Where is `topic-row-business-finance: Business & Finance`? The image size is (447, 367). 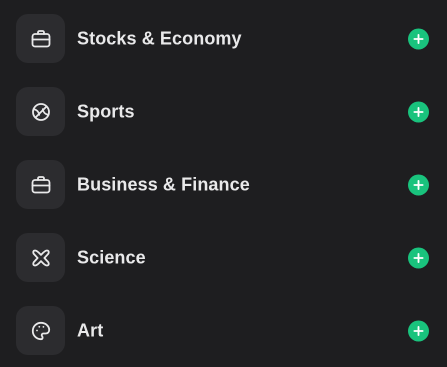
topic-row-business-finance: Business & Finance is located at coordinates (223, 185).